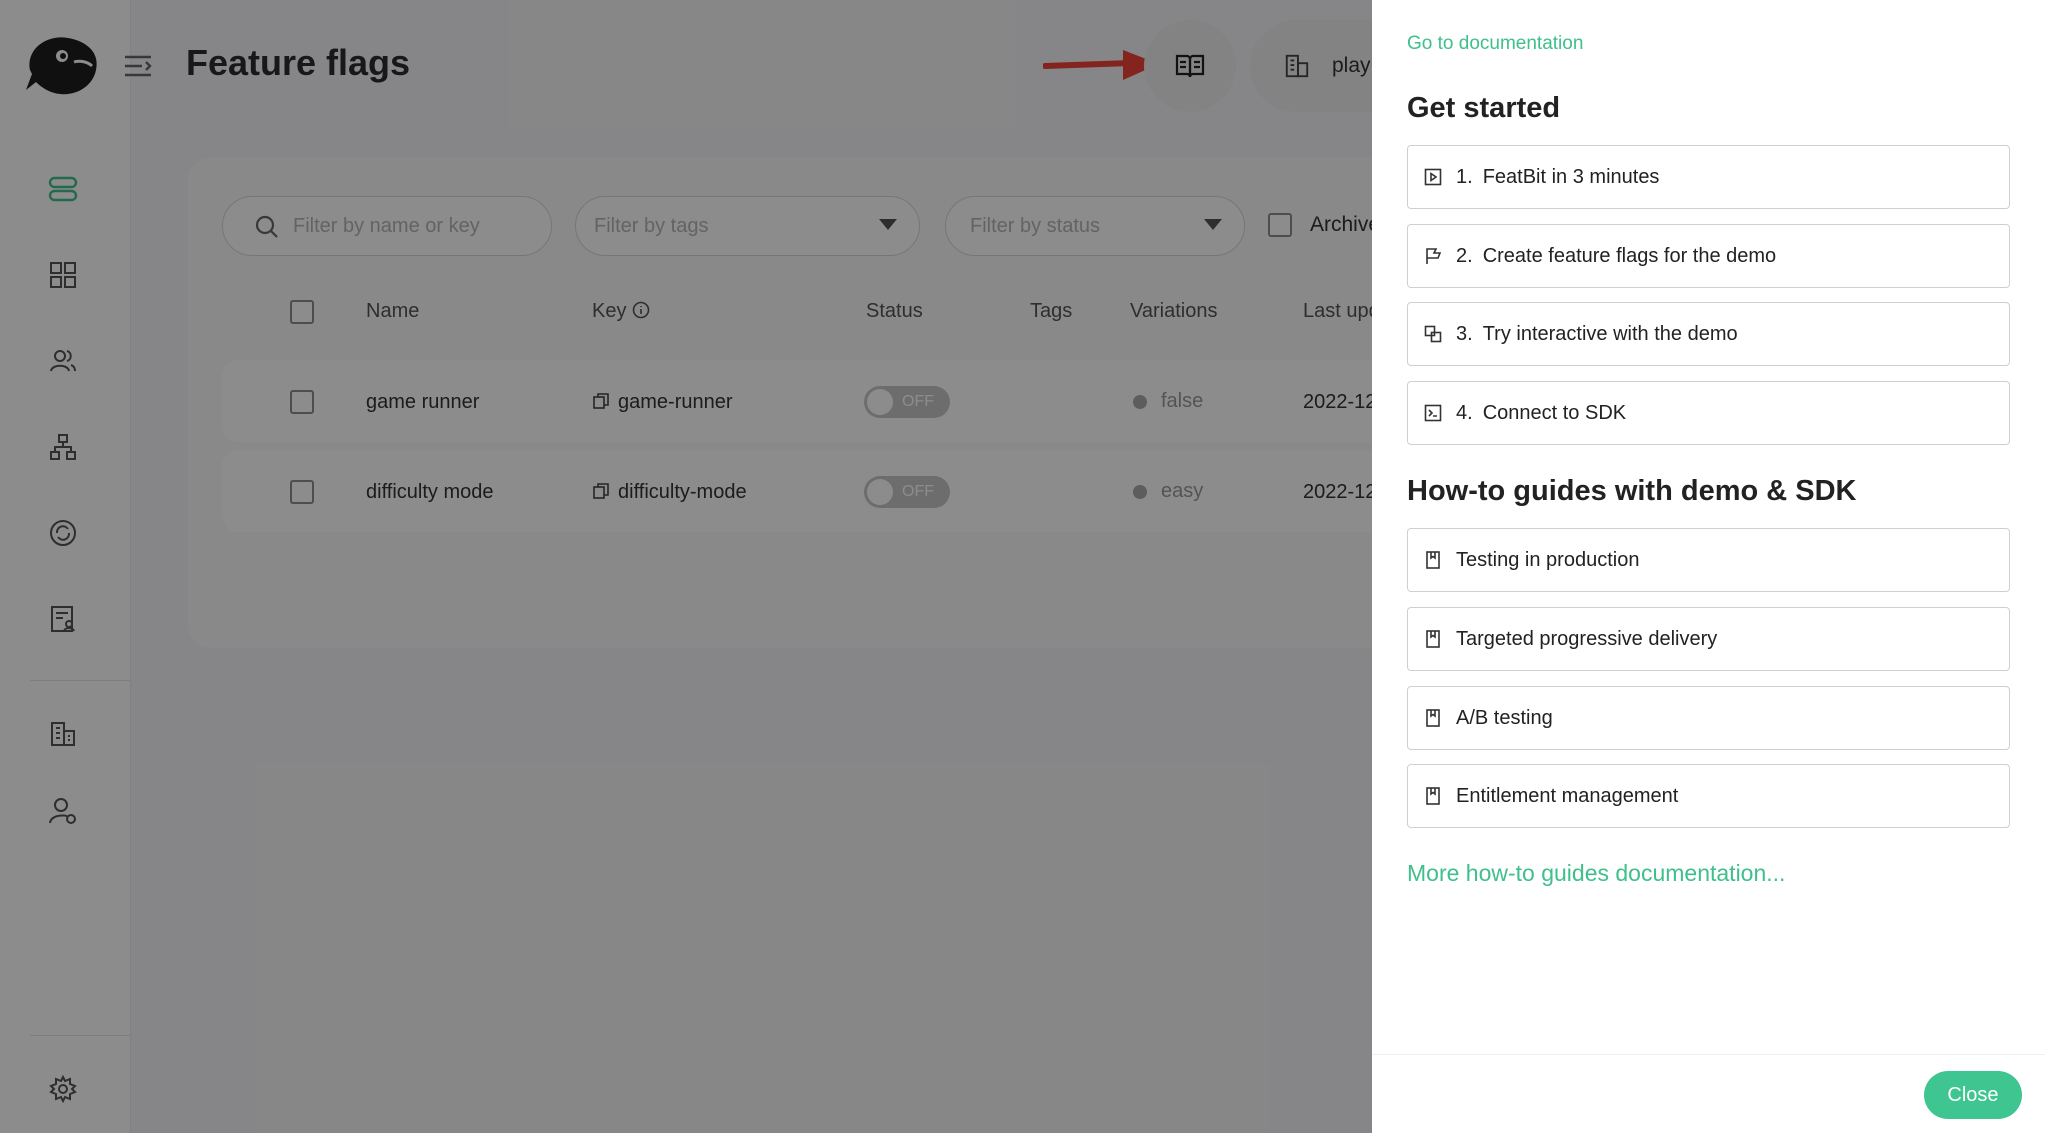 This screenshot has width=2045, height=1133. I want to click on guide-label: Testing in production, so click(1548, 559).